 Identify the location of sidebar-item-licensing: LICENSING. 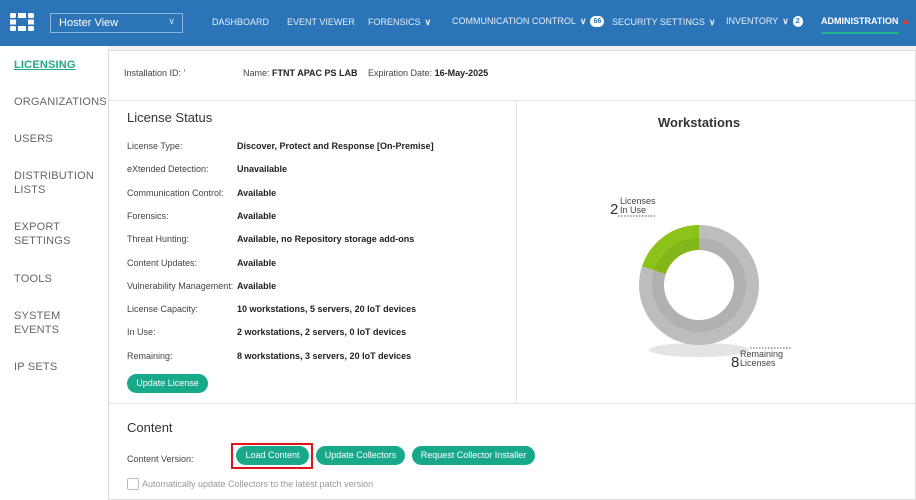
(45, 65).